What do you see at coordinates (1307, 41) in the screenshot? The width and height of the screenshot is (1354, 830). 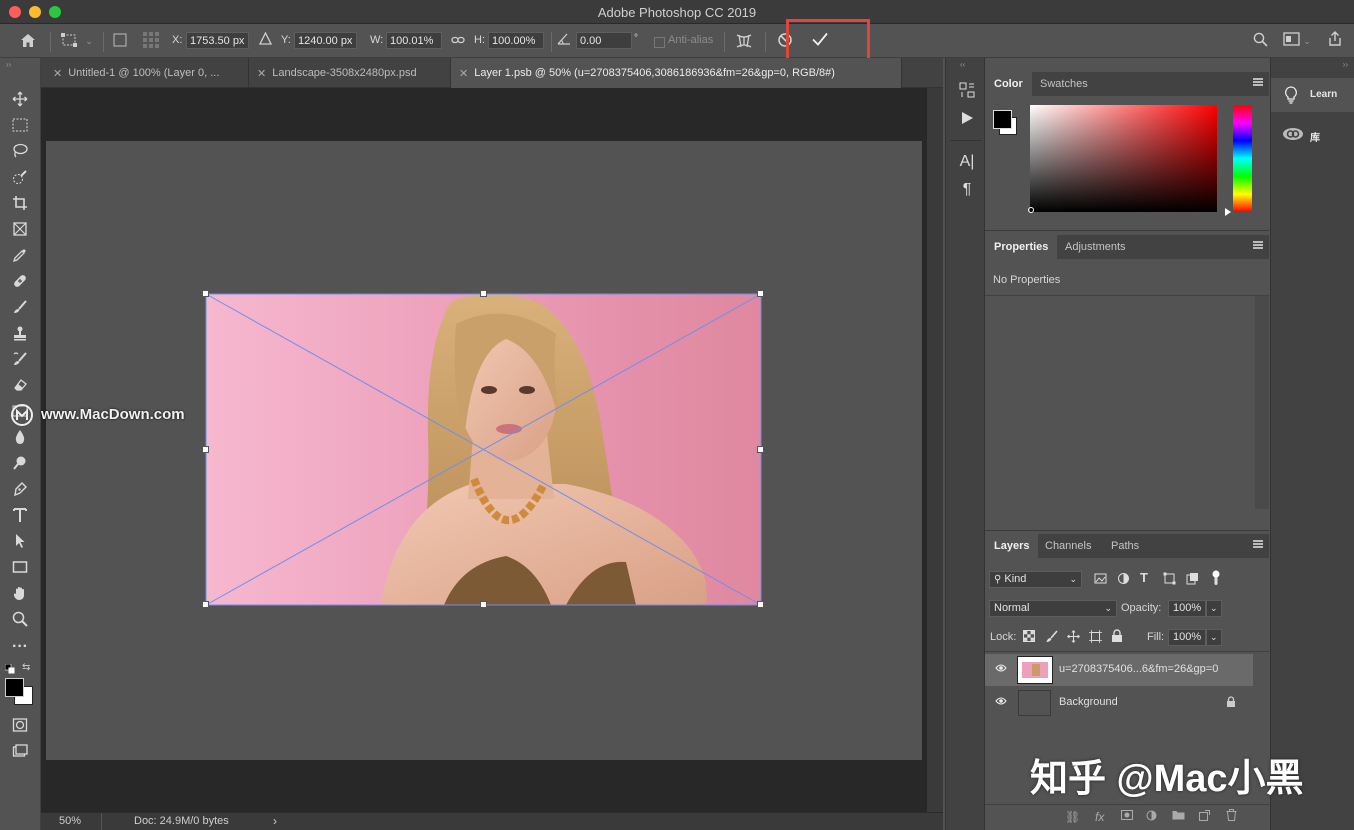 I see `workspace-chevron-icon: ⌄` at bounding box center [1307, 41].